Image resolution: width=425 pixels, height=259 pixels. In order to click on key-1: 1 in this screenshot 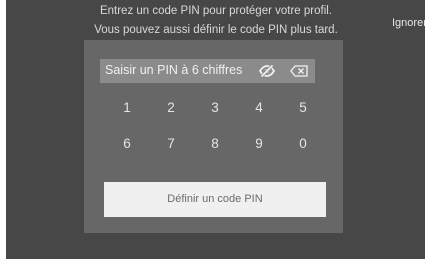, I will do `click(127, 108)`.